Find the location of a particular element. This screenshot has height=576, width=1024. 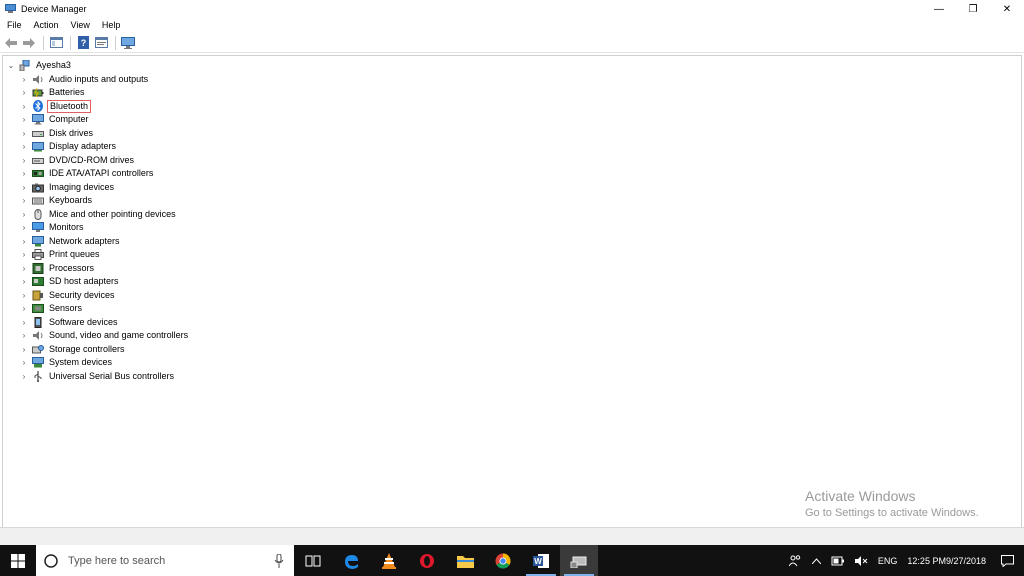

tree-item: › Sensors is located at coordinates (51, 308).